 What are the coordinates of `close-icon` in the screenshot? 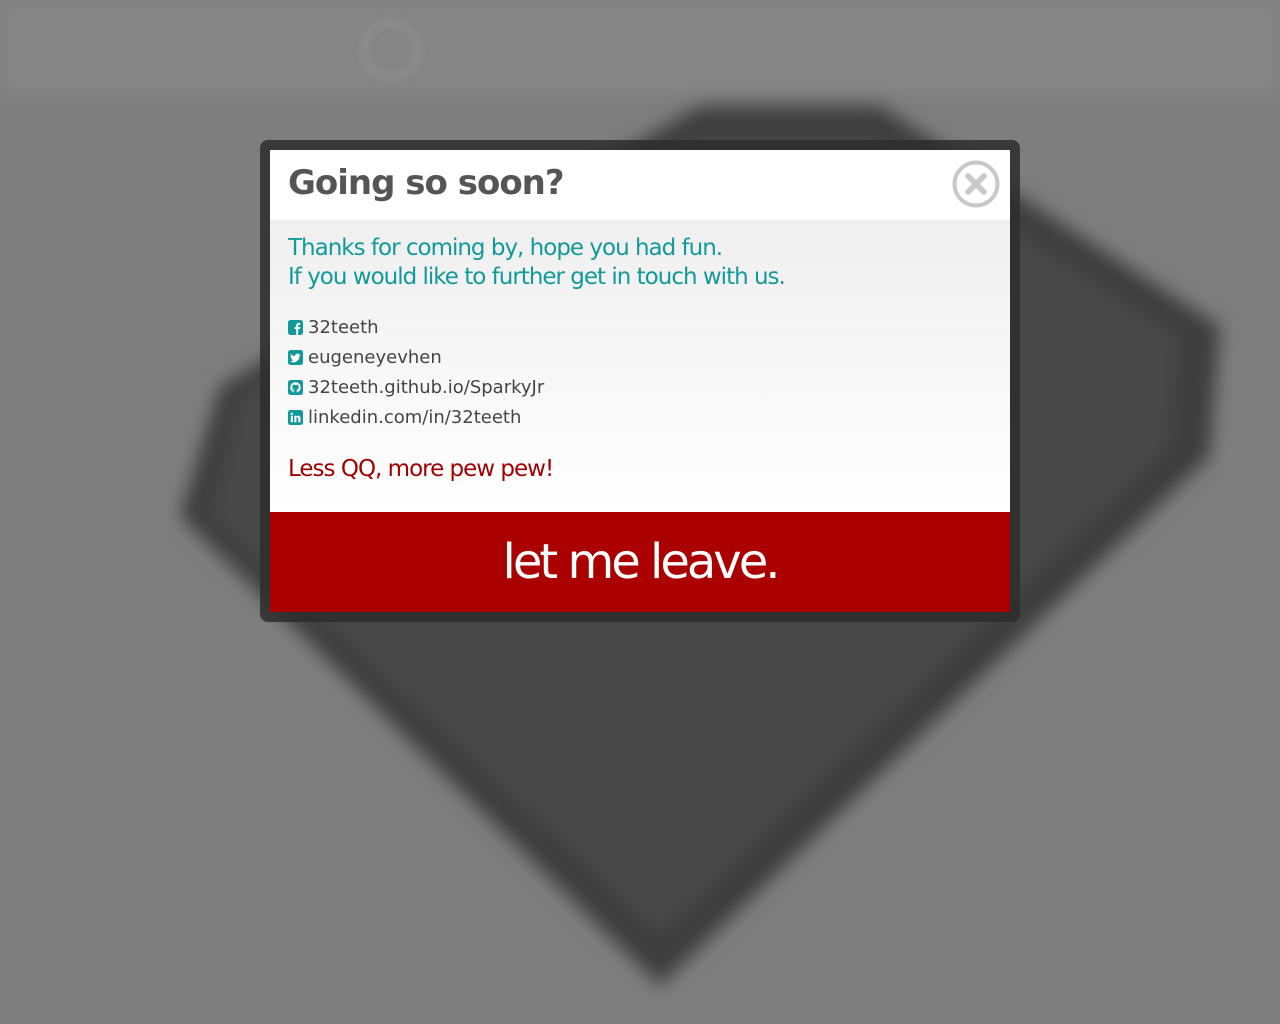 It's located at (976, 184).